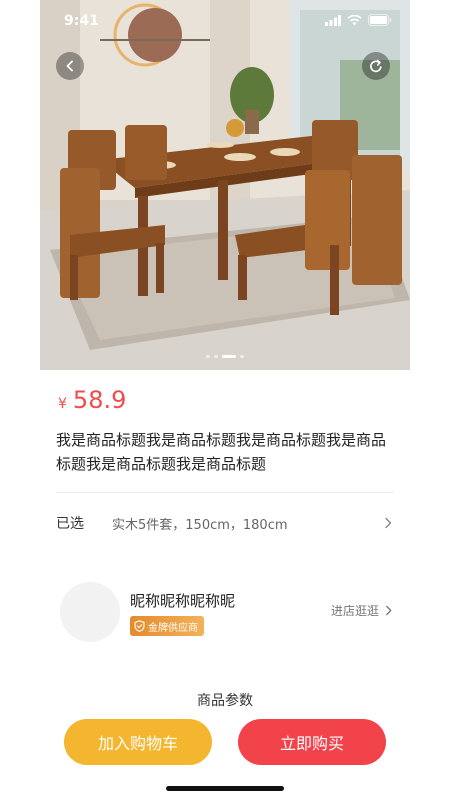 The image size is (450, 800). What do you see at coordinates (380, 20) in the screenshot?
I see `battery-icon` at bounding box center [380, 20].